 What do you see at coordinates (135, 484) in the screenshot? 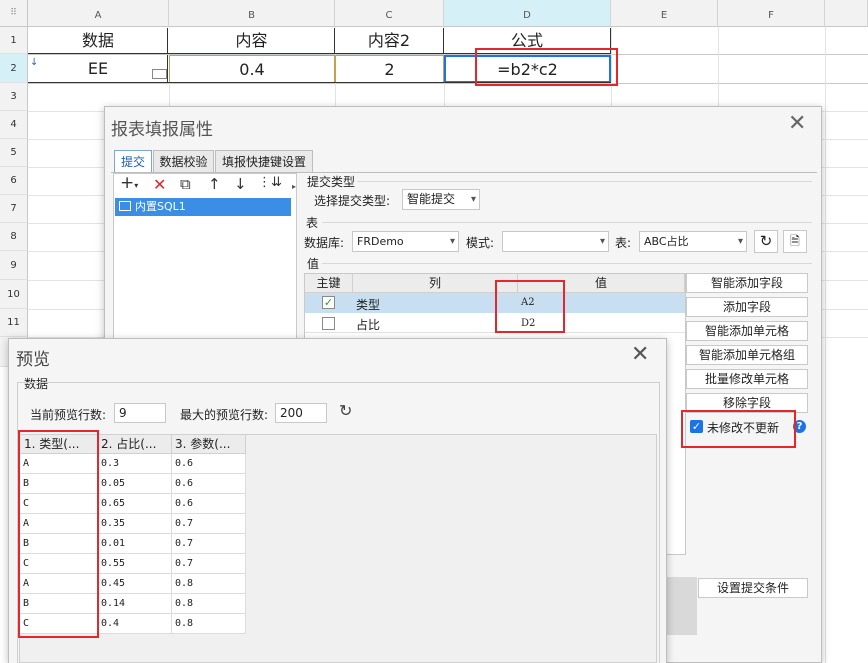
I see `preview-cell: 0.05` at bounding box center [135, 484].